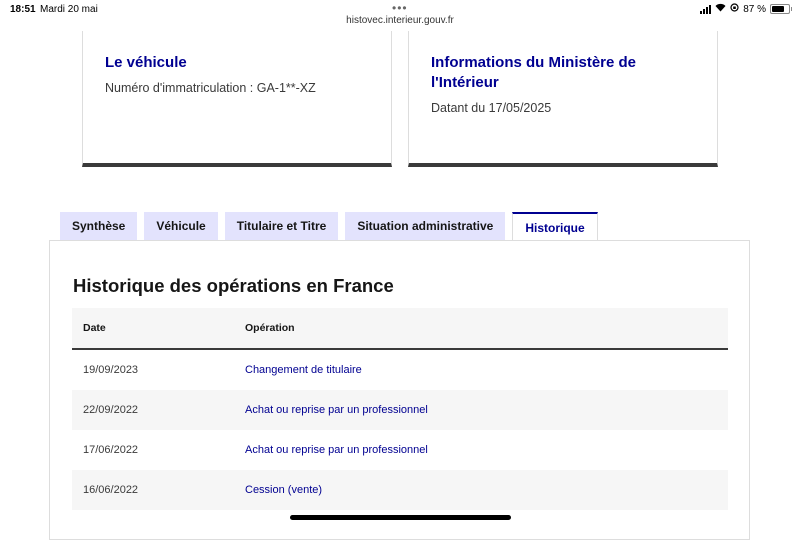  Describe the element at coordinates (491, 108) in the screenshot. I see `ministry-info-date: Datant du 17/05/2025` at that location.